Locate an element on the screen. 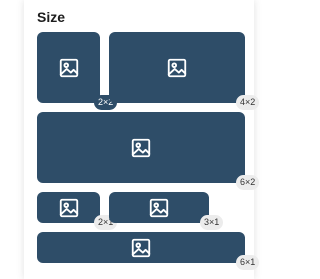 The width and height of the screenshot is (320, 279). size-label-4x2: 4×2 is located at coordinates (248, 102).